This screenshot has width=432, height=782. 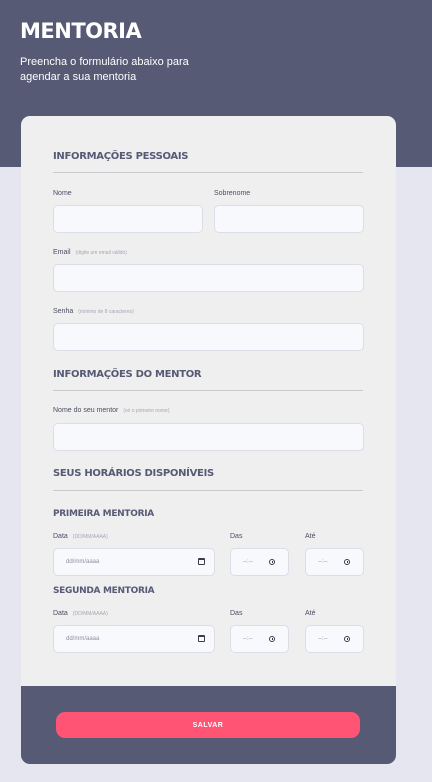 What do you see at coordinates (60, 613) in the screenshot?
I see `second-date-label-text: Data` at bounding box center [60, 613].